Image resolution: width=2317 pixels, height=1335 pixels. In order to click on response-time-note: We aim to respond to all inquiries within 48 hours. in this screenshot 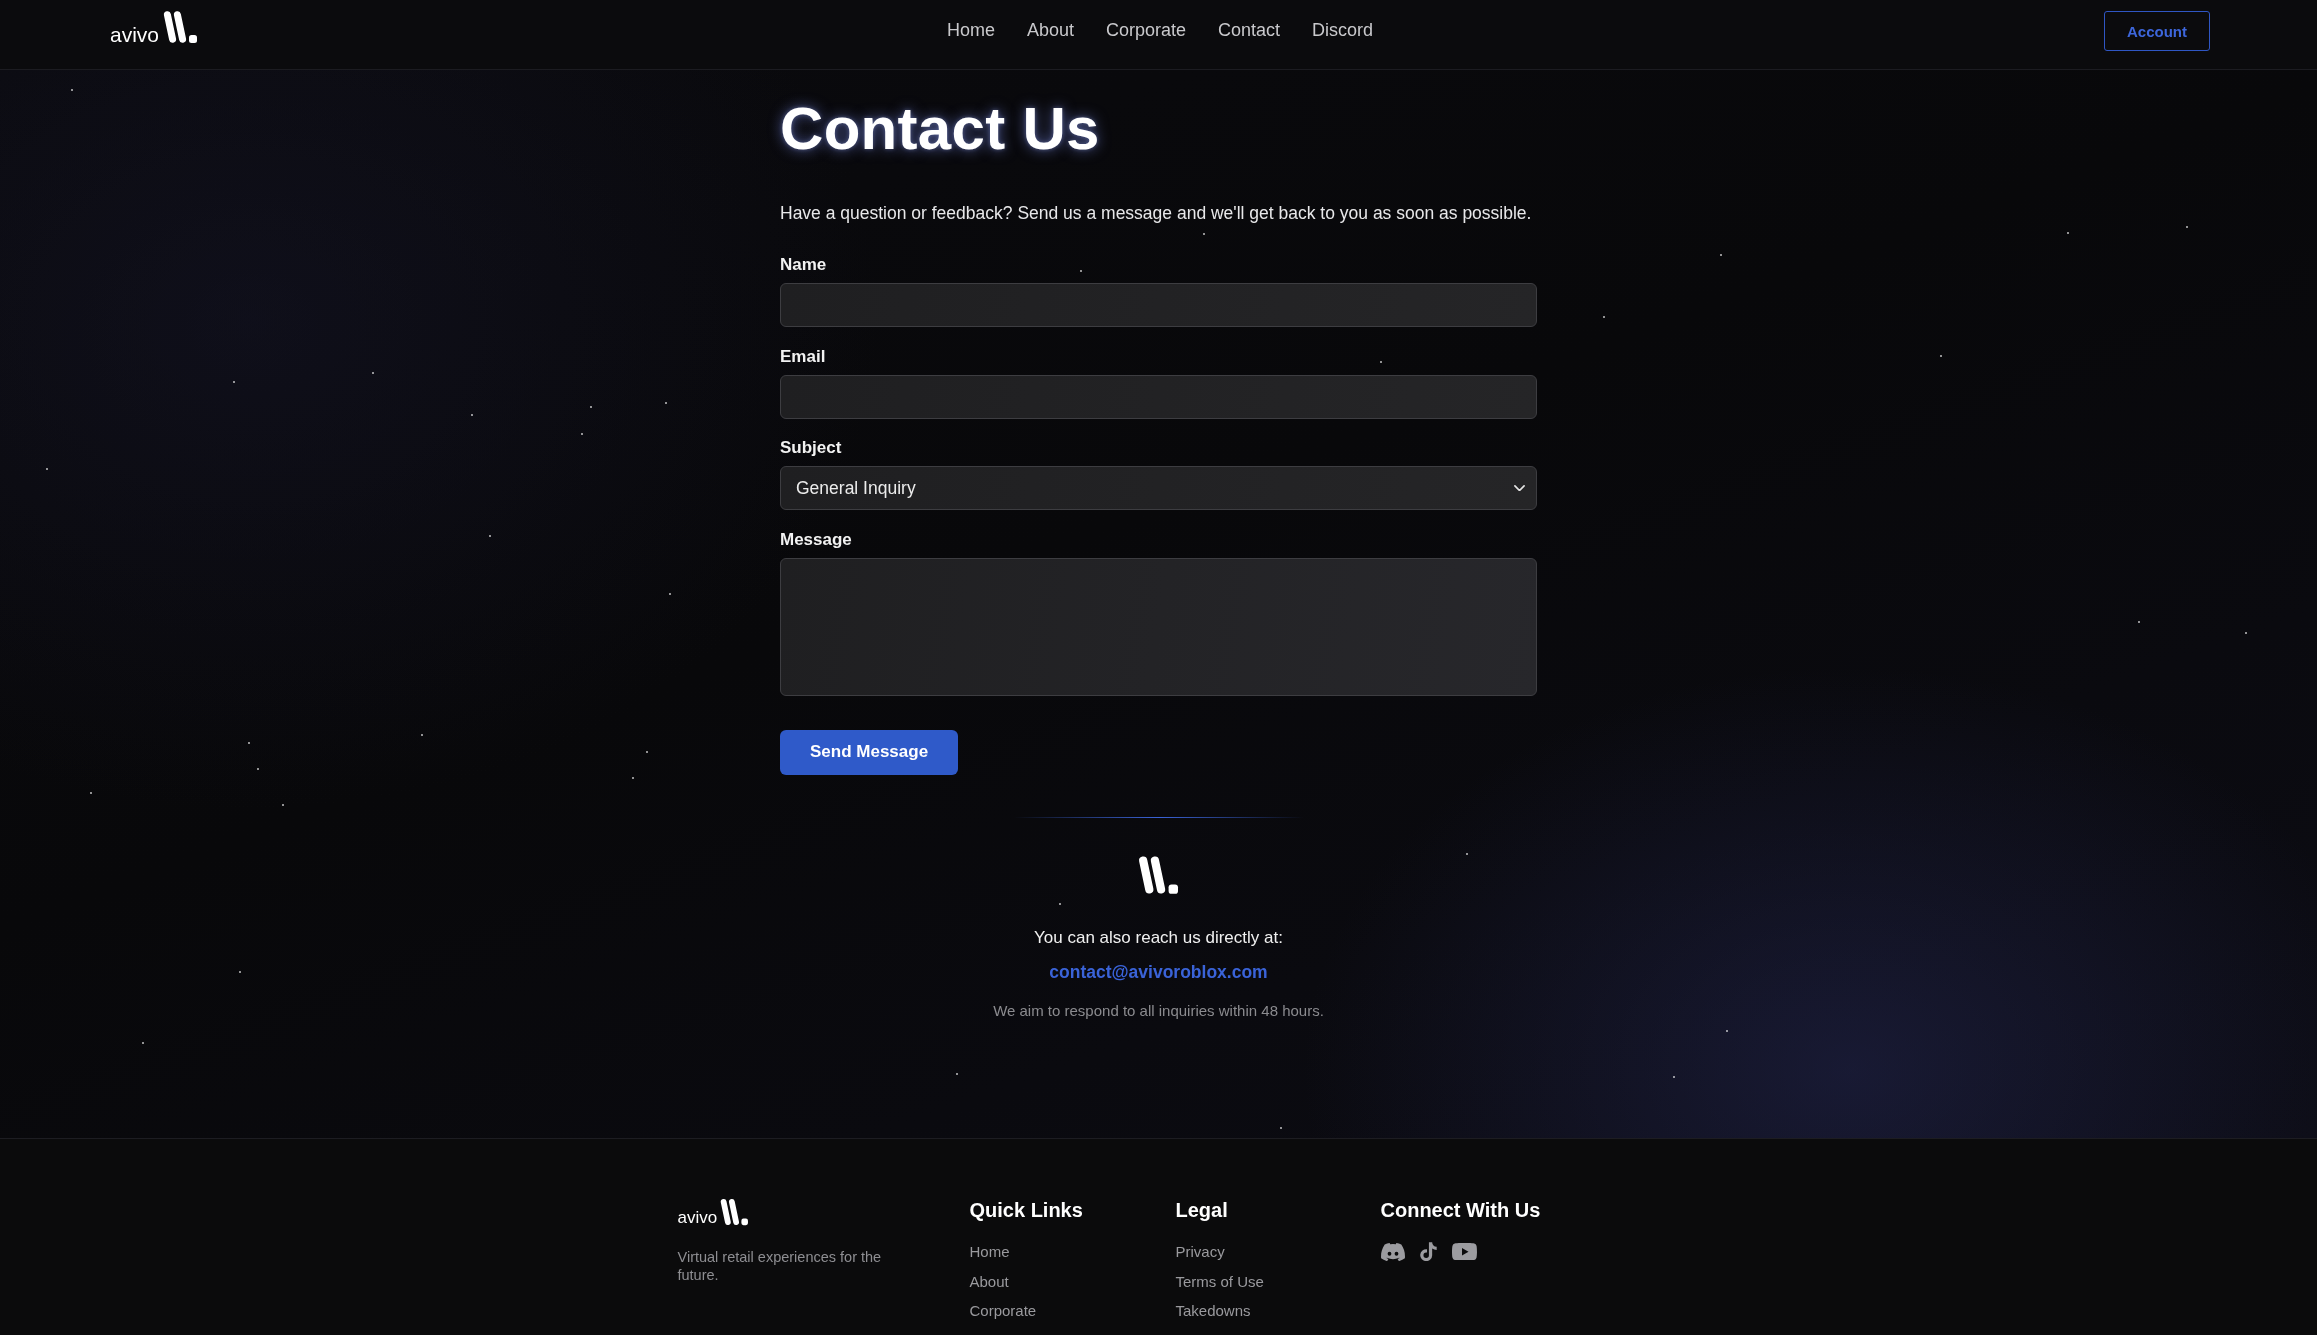, I will do `click(1158, 1010)`.